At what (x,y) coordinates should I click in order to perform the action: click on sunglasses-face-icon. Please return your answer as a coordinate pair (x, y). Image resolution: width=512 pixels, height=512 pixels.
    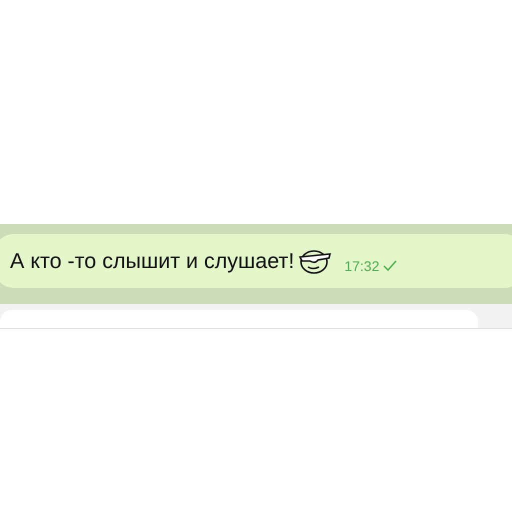
    Looking at the image, I should click on (315, 261).